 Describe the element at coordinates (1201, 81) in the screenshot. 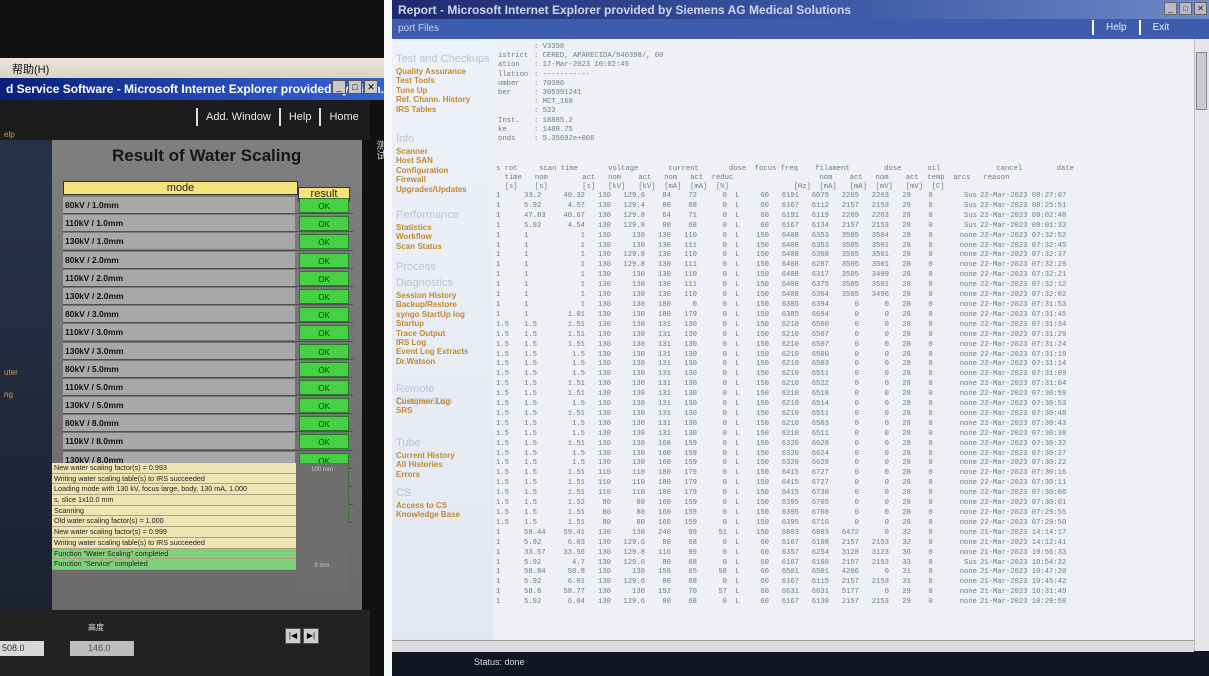

I see `scrollbar-thumb` at that location.